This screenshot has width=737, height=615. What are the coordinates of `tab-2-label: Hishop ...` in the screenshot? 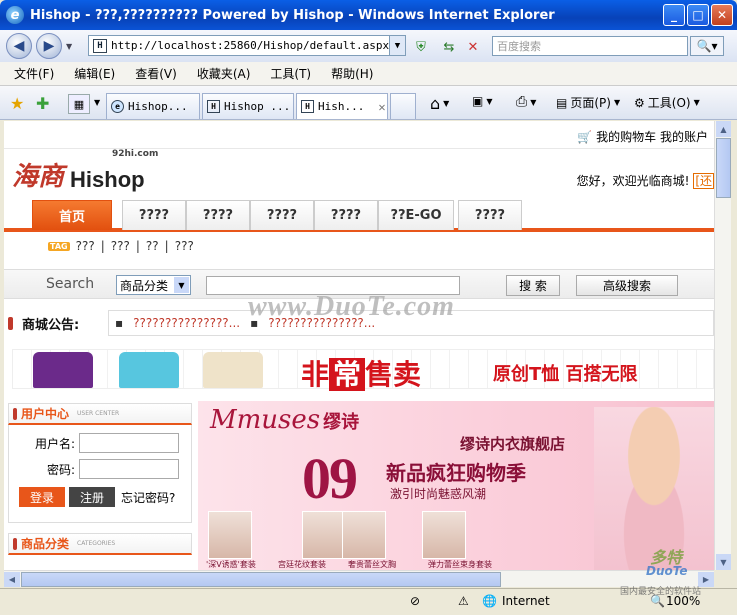 It's located at (257, 106).